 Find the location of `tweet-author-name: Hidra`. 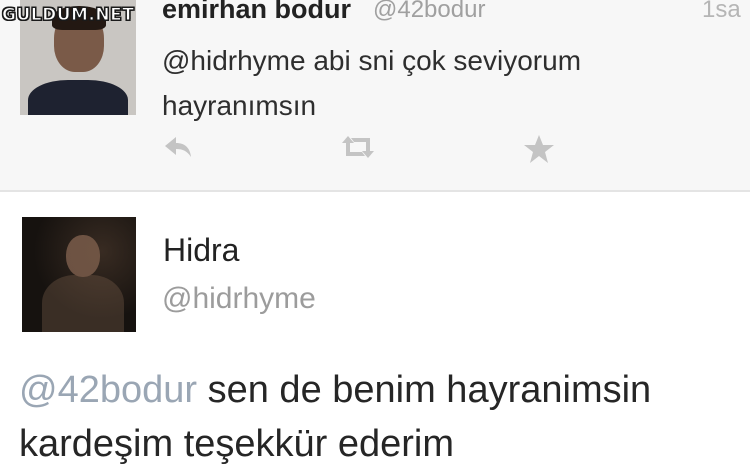

tweet-author-name: Hidra is located at coordinates (201, 250).